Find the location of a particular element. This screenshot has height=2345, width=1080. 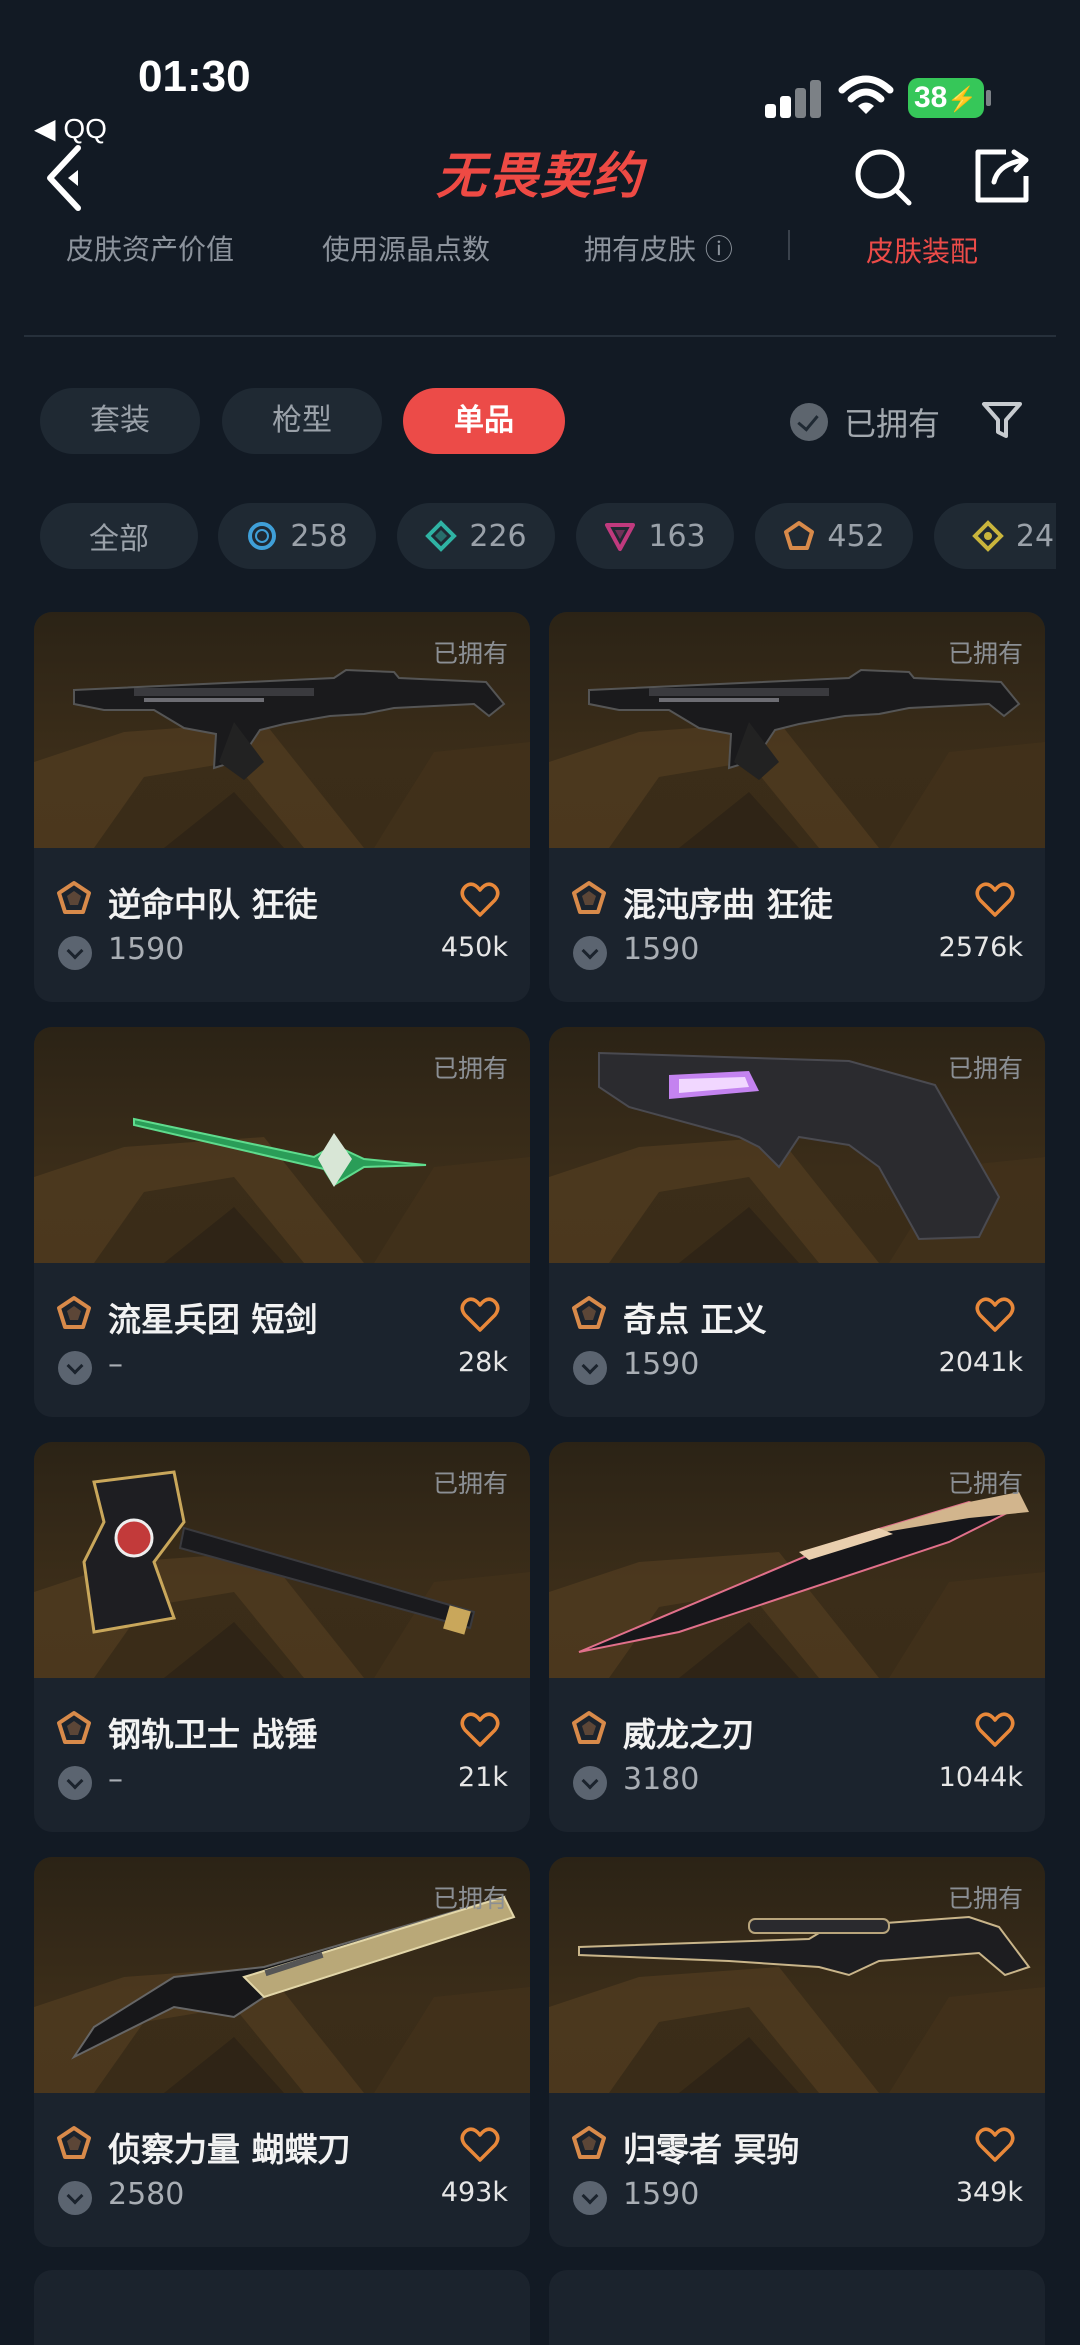

skin-card: 已拥有 流星兵团 短剑 – 28k is located at coordinates (282, 1222).